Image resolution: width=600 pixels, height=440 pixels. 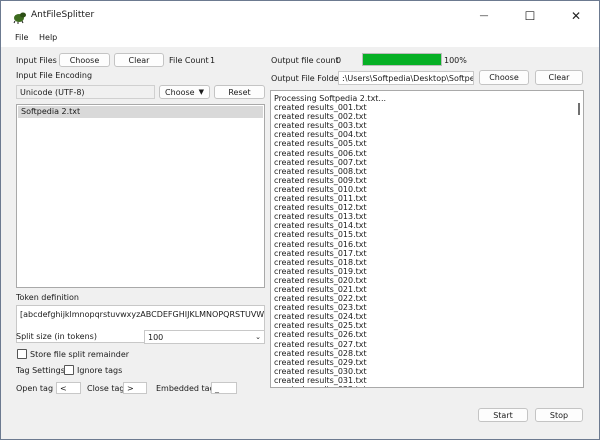 What do you see at coordinates (320, 326) in the screenshot?
I see `log-line: created results_025.txt` at bounding box center [320, 326].